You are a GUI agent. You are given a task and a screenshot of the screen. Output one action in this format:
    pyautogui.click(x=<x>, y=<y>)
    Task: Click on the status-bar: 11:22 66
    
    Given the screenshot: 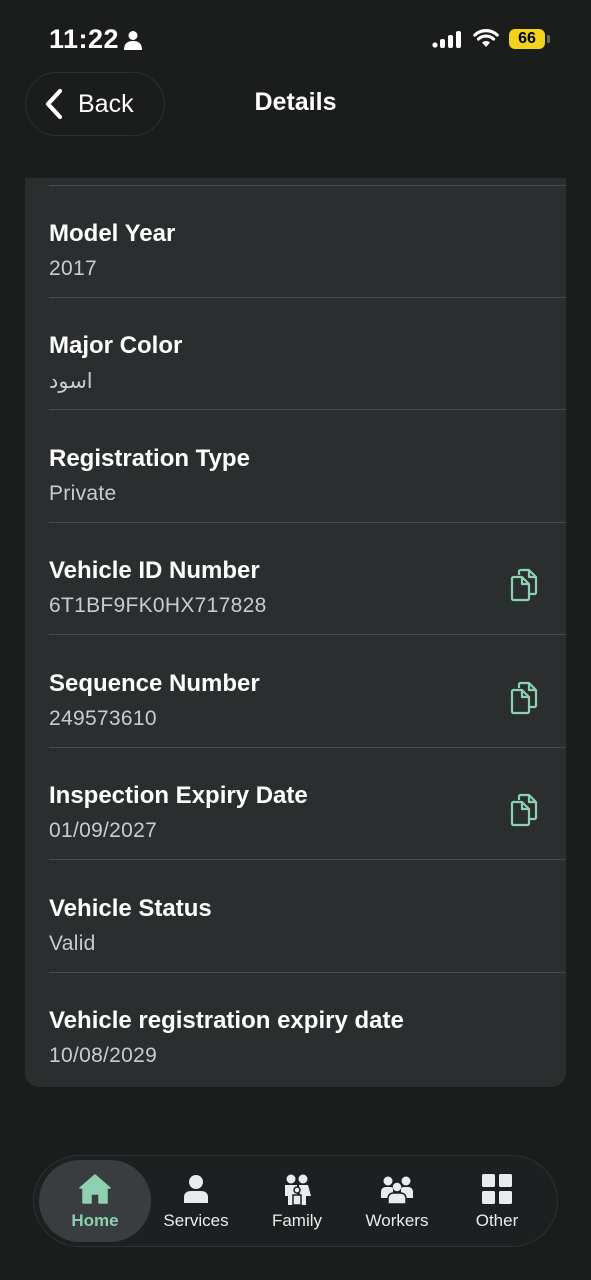 What is the action you would take?
    pyautogui.click(x=295, y=36)
    